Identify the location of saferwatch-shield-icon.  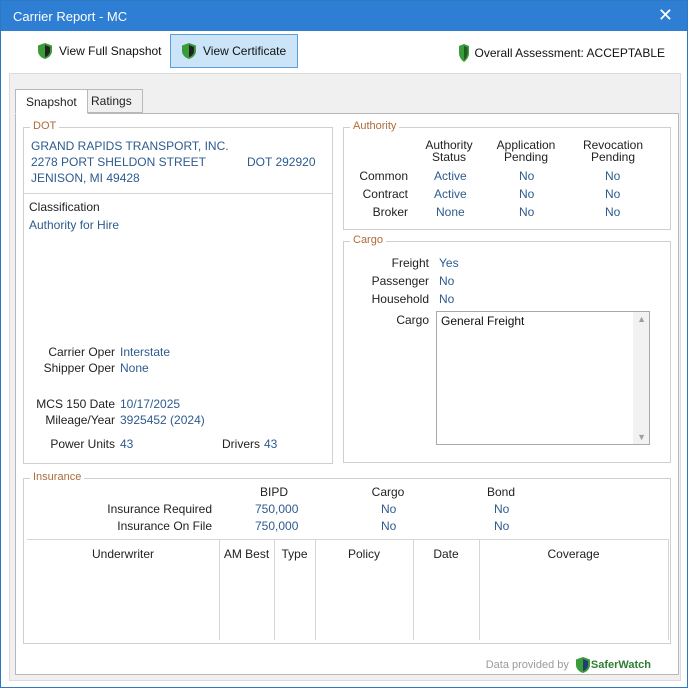
(582, 665).